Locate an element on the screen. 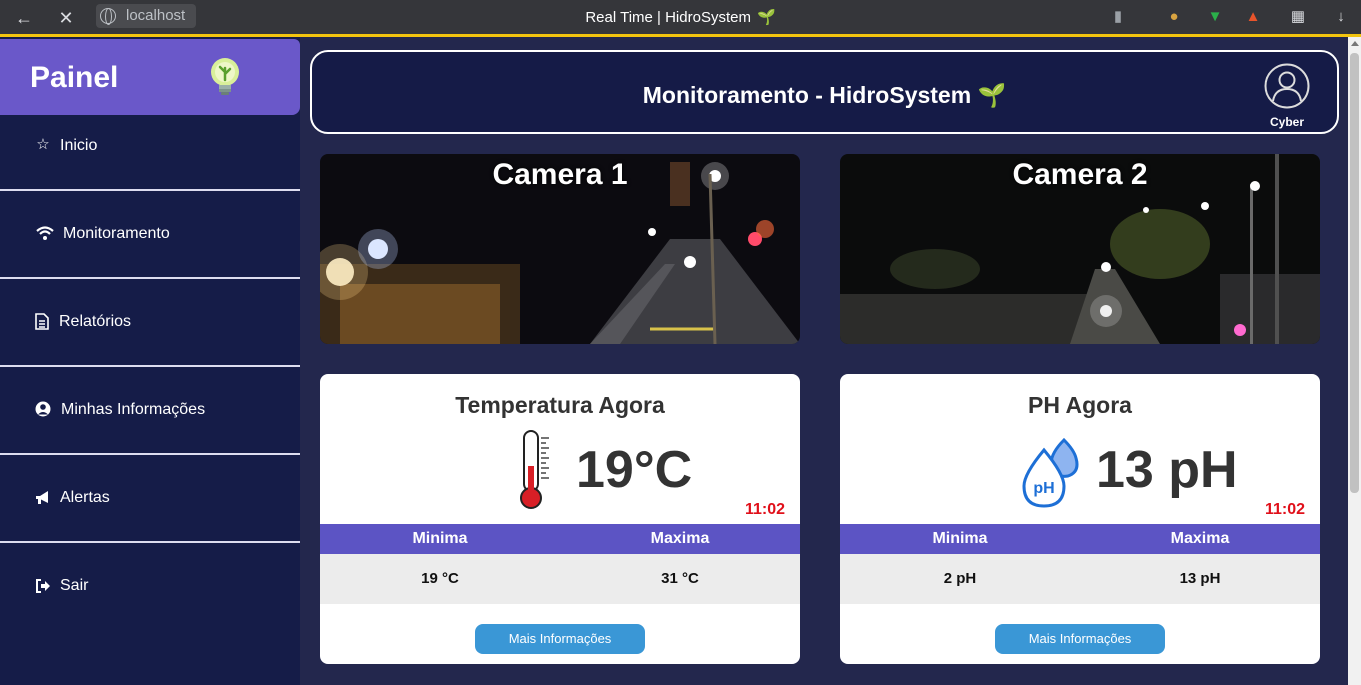 The width and height of the screenshot is (1361, 685). sidebar-item-label: Inicio is located at coordinates (79, 145).